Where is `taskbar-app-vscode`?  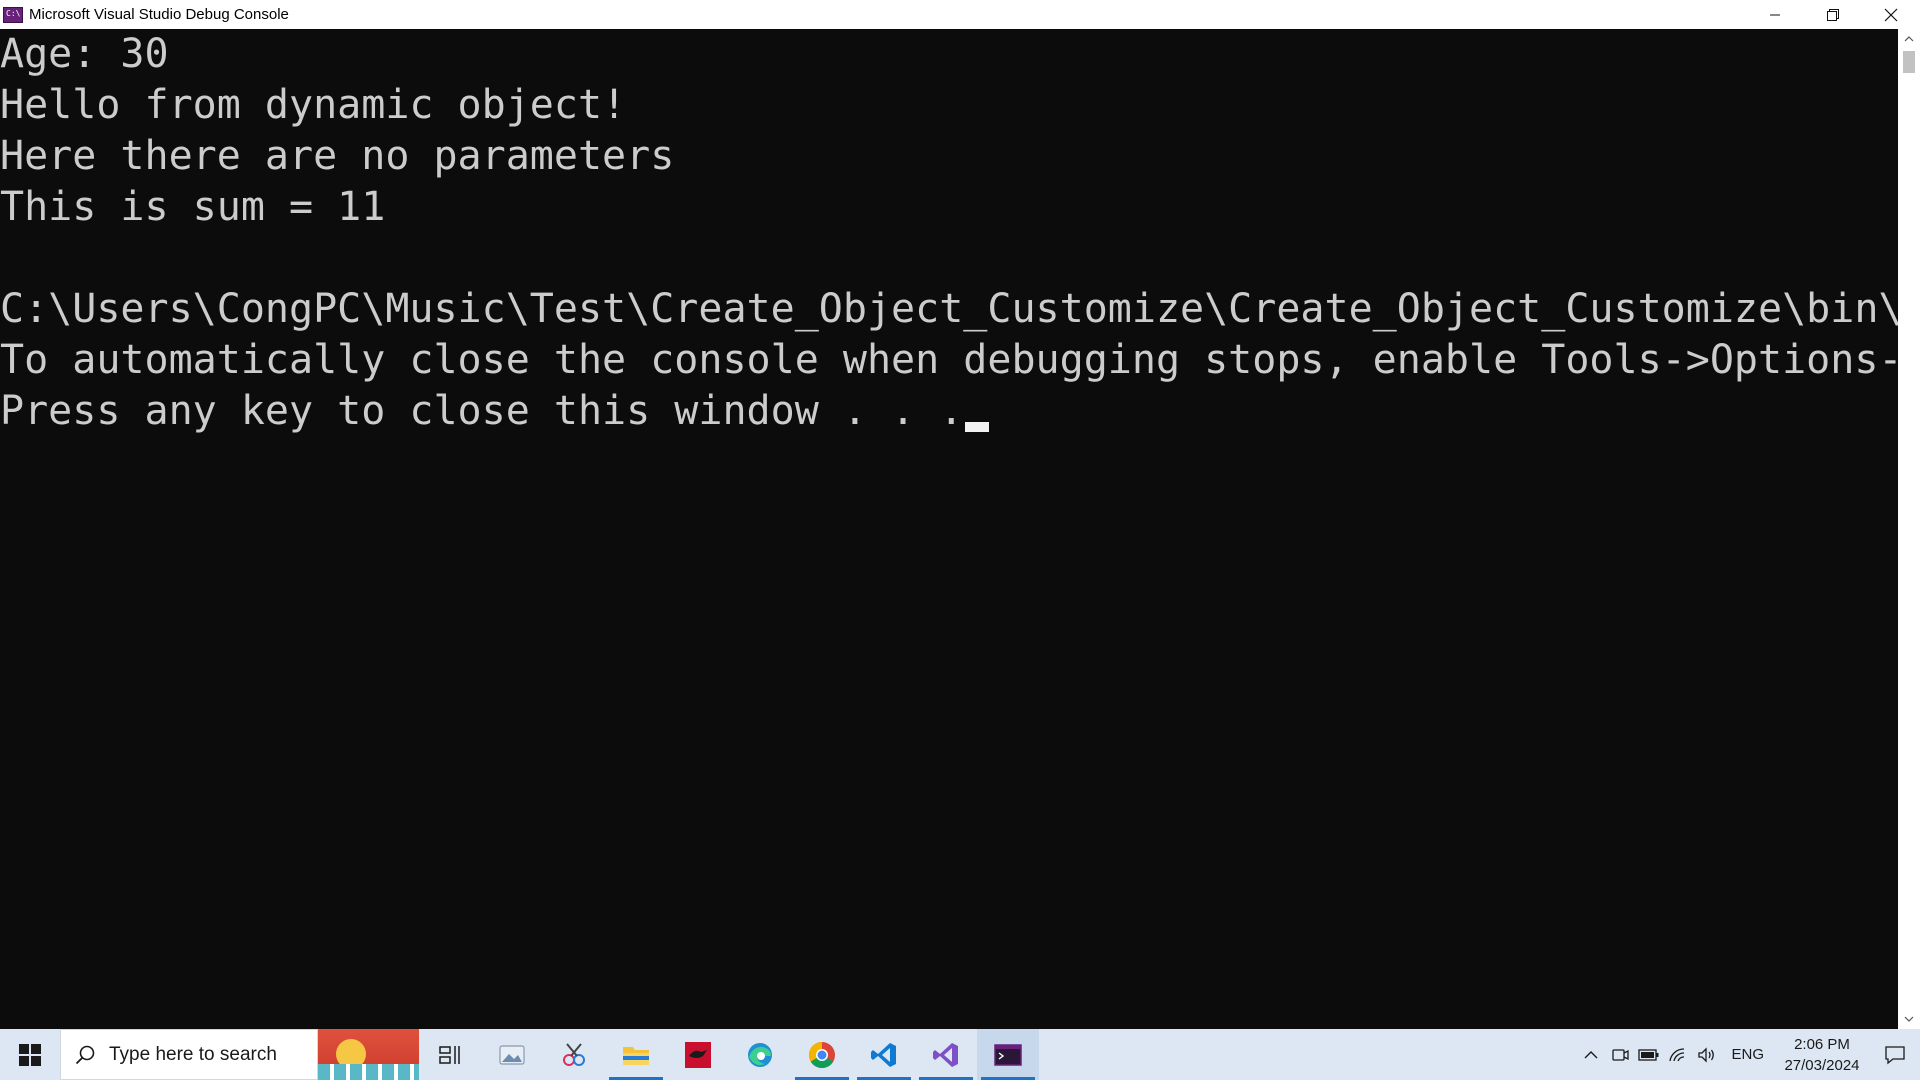 taskbar-app-vscode is located at coordinates (884, 1054).